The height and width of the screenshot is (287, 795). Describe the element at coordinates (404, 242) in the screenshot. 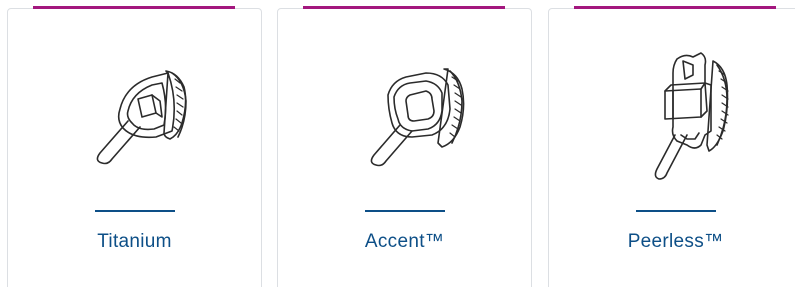

I see `product-name: Accent™` at that location.